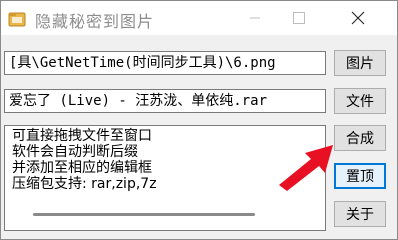 This screenshot has width=398, height=240. I want to click on close-icon, so click(358, 18).